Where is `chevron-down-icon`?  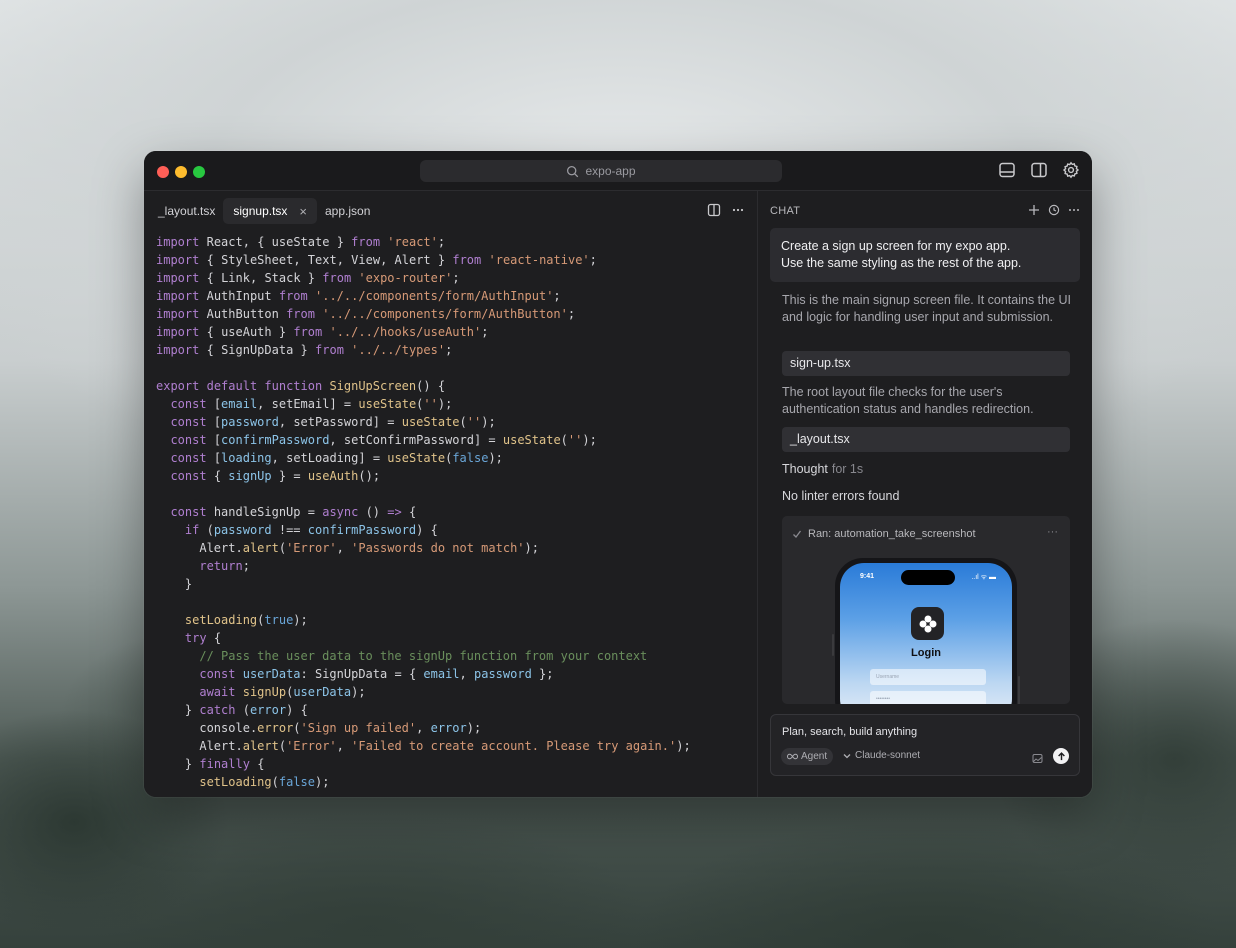
chevron-down-icon is located at coordinates (847, 755).